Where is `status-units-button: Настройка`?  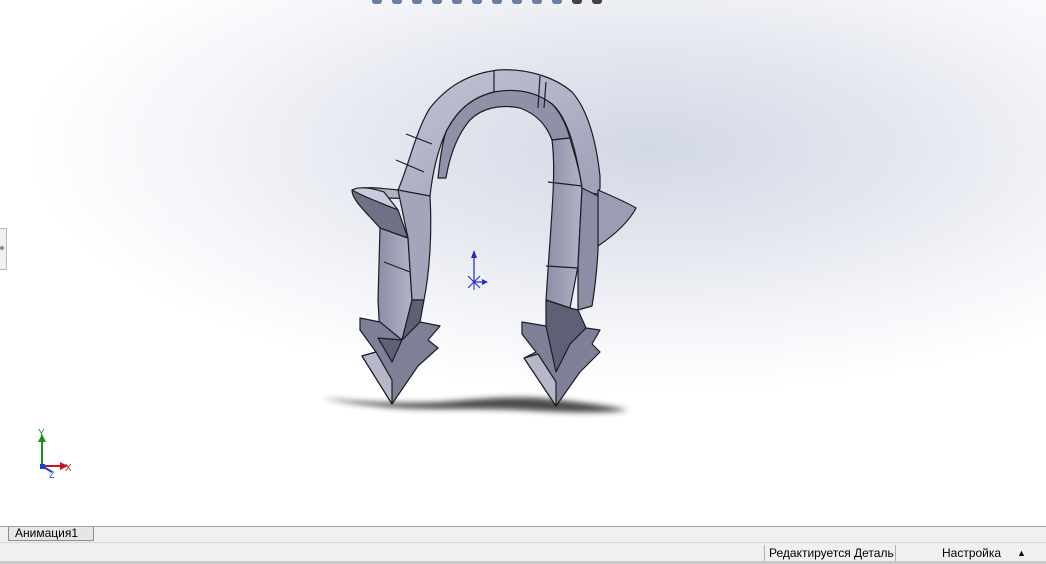 status-units-button: Настройка is located at coordinates (971, 553).